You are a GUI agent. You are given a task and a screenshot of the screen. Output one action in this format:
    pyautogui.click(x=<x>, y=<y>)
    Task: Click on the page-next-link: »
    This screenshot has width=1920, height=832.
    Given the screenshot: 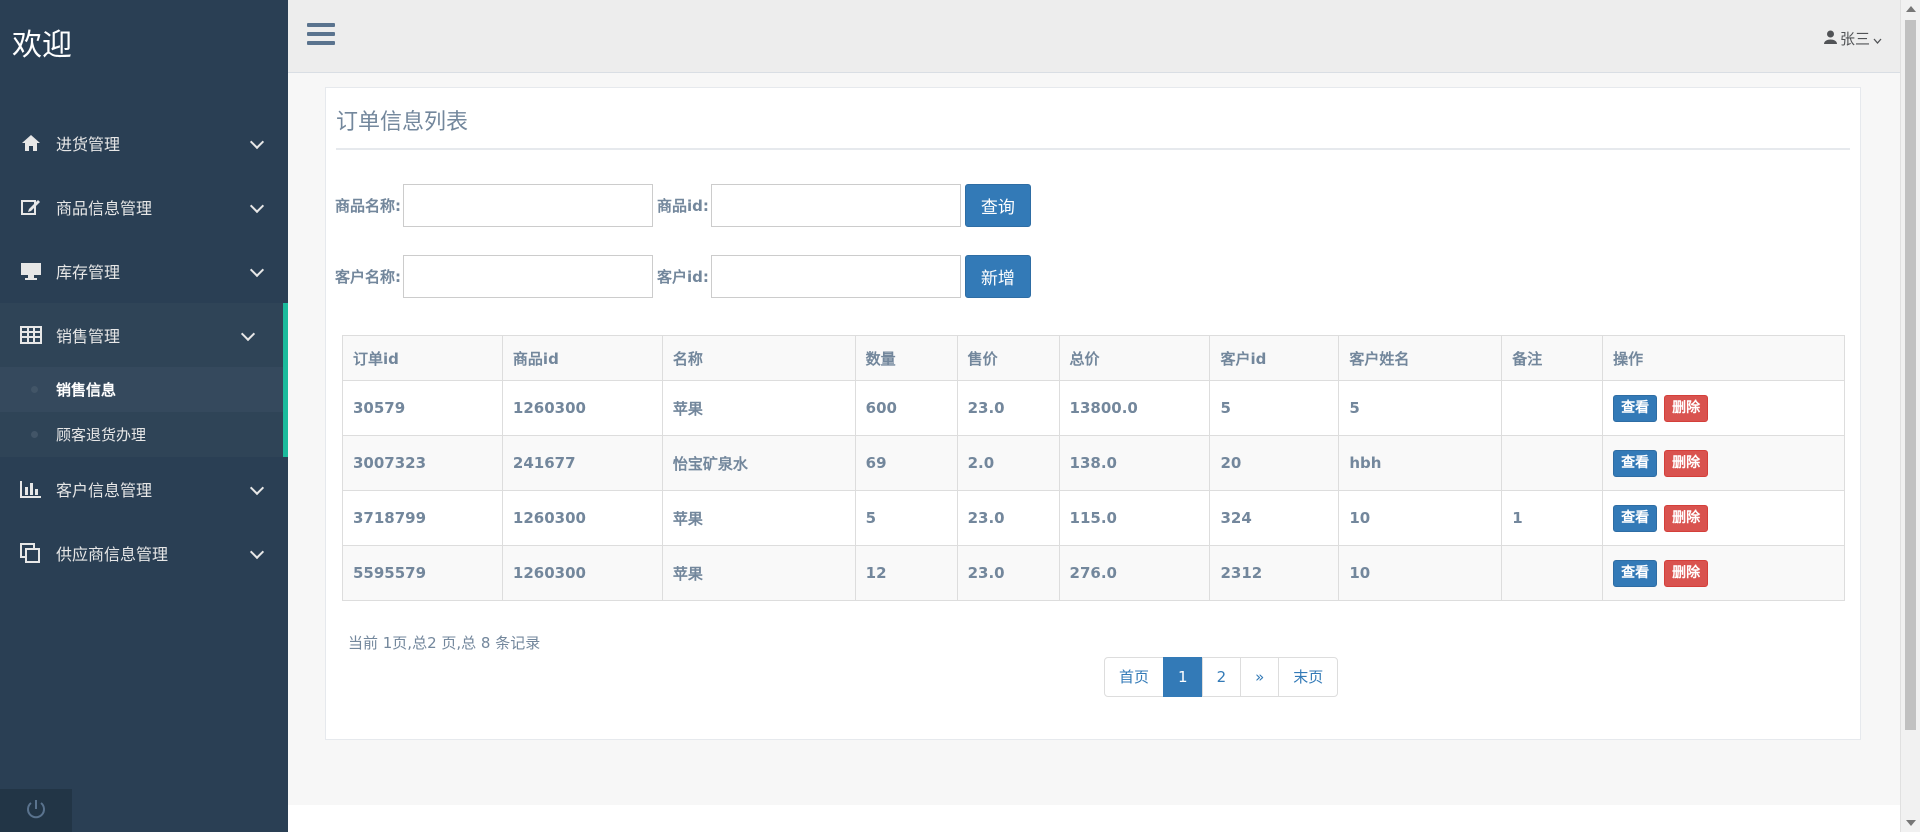 What is the action you would take?
    pyautogui.click(x=1260, y=677)
    